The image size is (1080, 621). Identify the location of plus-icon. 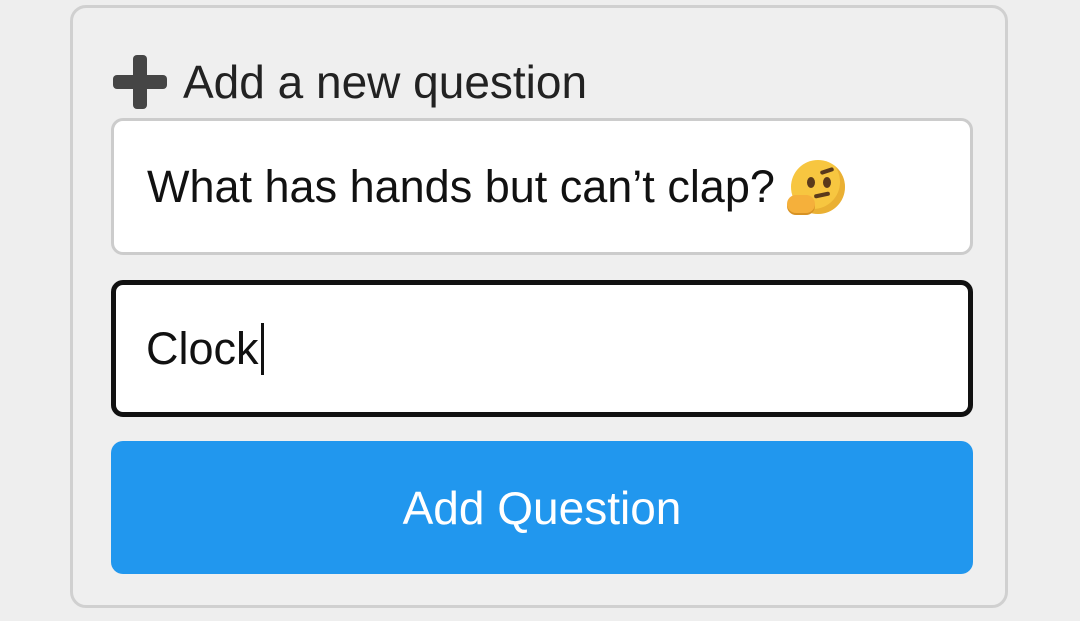
(140, 82).